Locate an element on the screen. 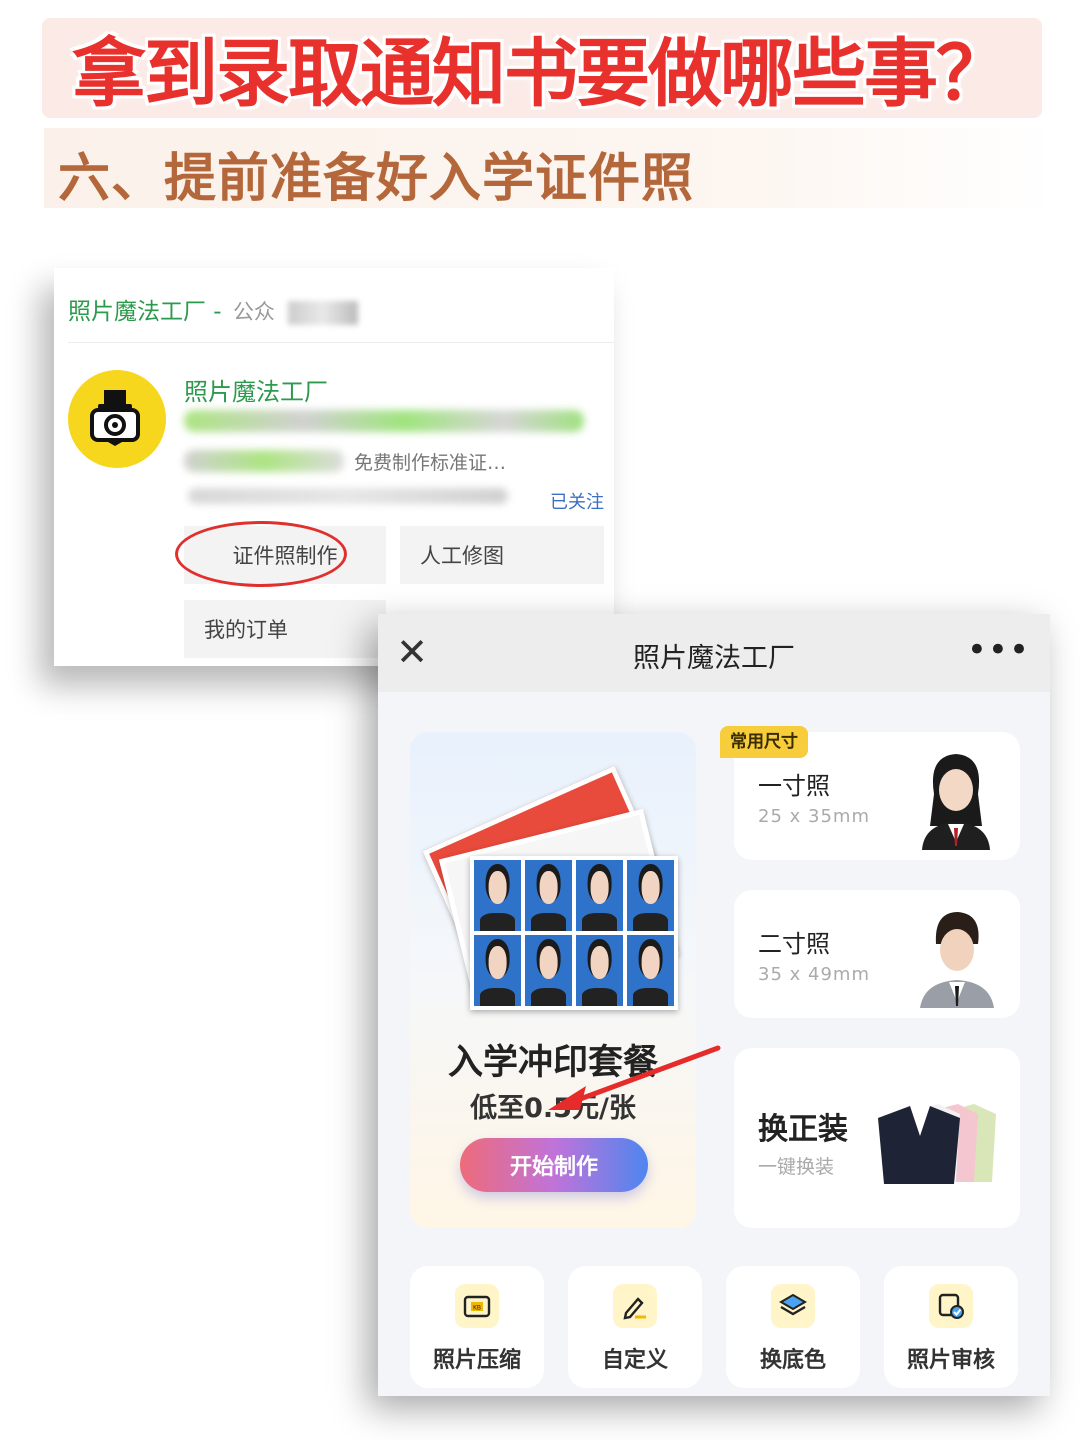 Image resolution: width=1080 pixels, height=1440 pixels. account-header-obscured: 公众 is located at coordinates (253, 312).